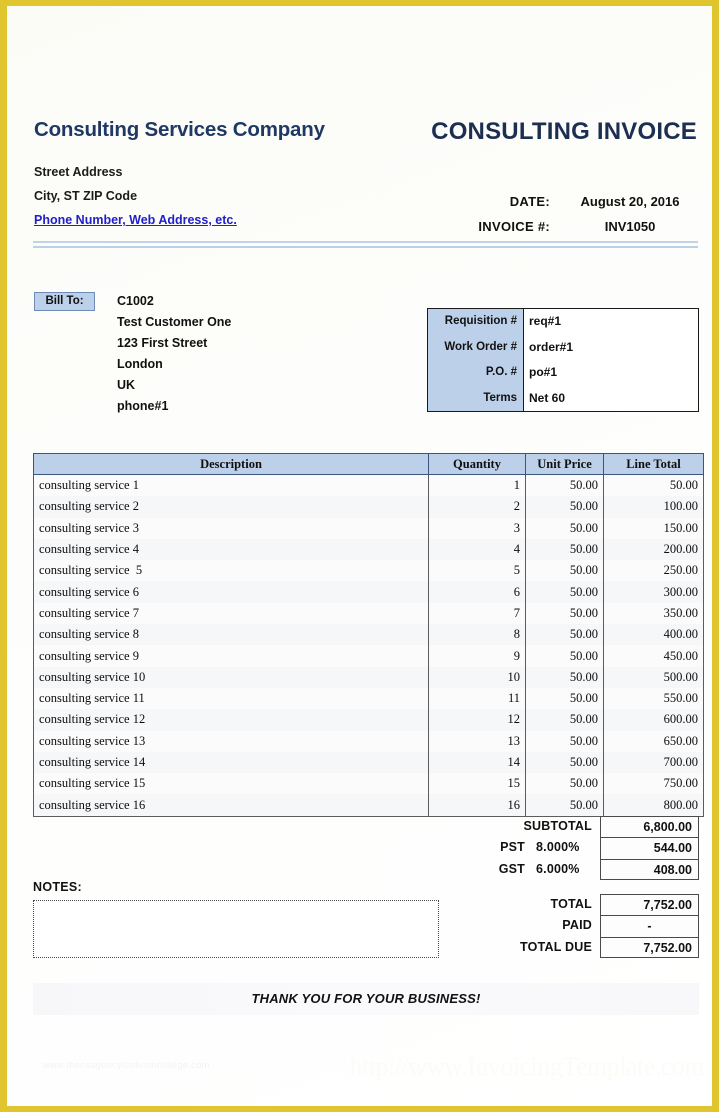 This screenshot has width=719, height=1112. What do you see at coordinates (653, 720) in the screenshot?
I see `item-line-total: 600.00` at bounding box center [653, 720].